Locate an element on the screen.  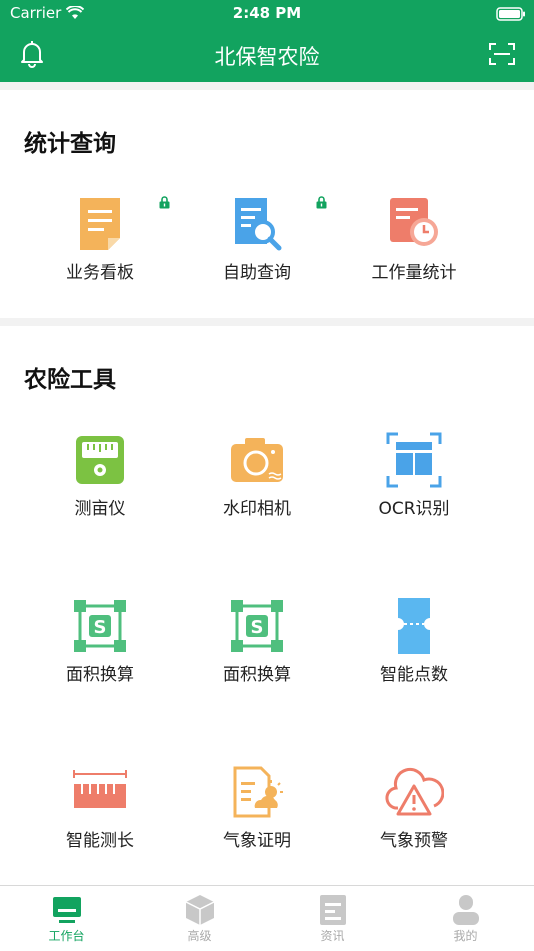
tab-advanced: 高级 is located at coordinates (199, 918).